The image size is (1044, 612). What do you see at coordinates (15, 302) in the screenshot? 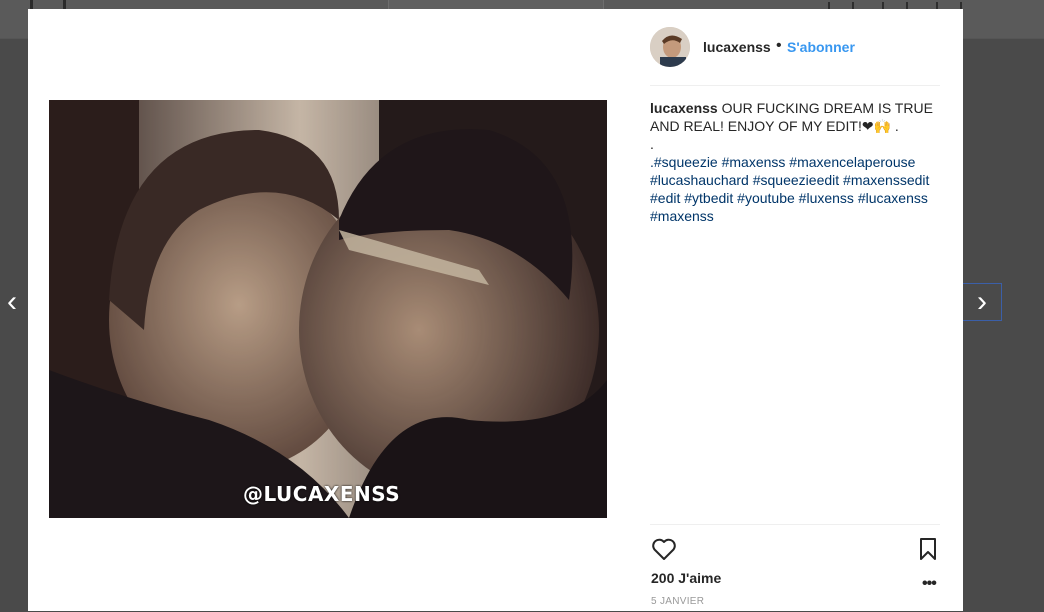
I see `previous-post-arrow-icon: ‹` at bounding box center [15, 302].